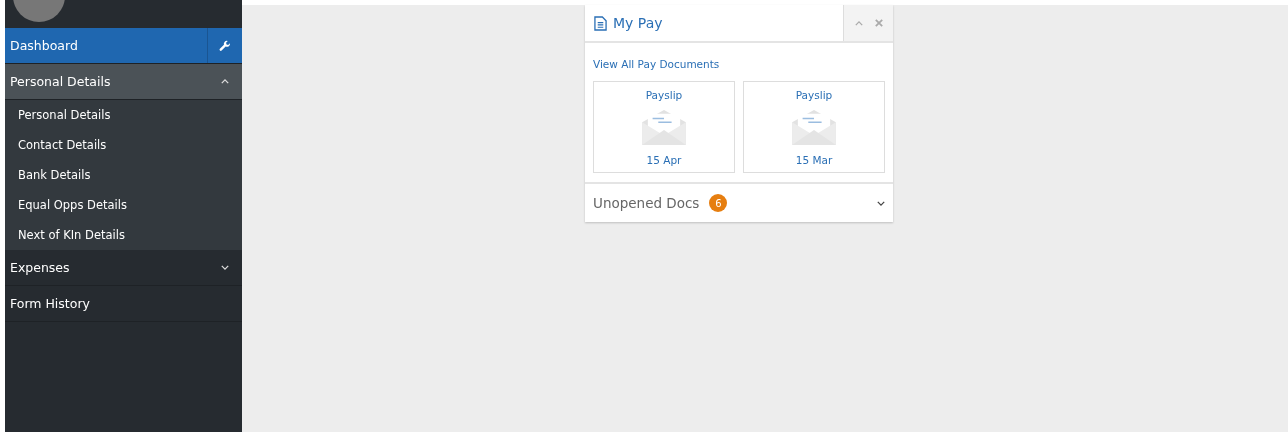 Image resolution: width=1288 pixels, height=432 pixels. What do you see at coordinates (123, 82) in the screenshot?
I see `sidebar-item: Personal Details` at bounding box center [123, 82].